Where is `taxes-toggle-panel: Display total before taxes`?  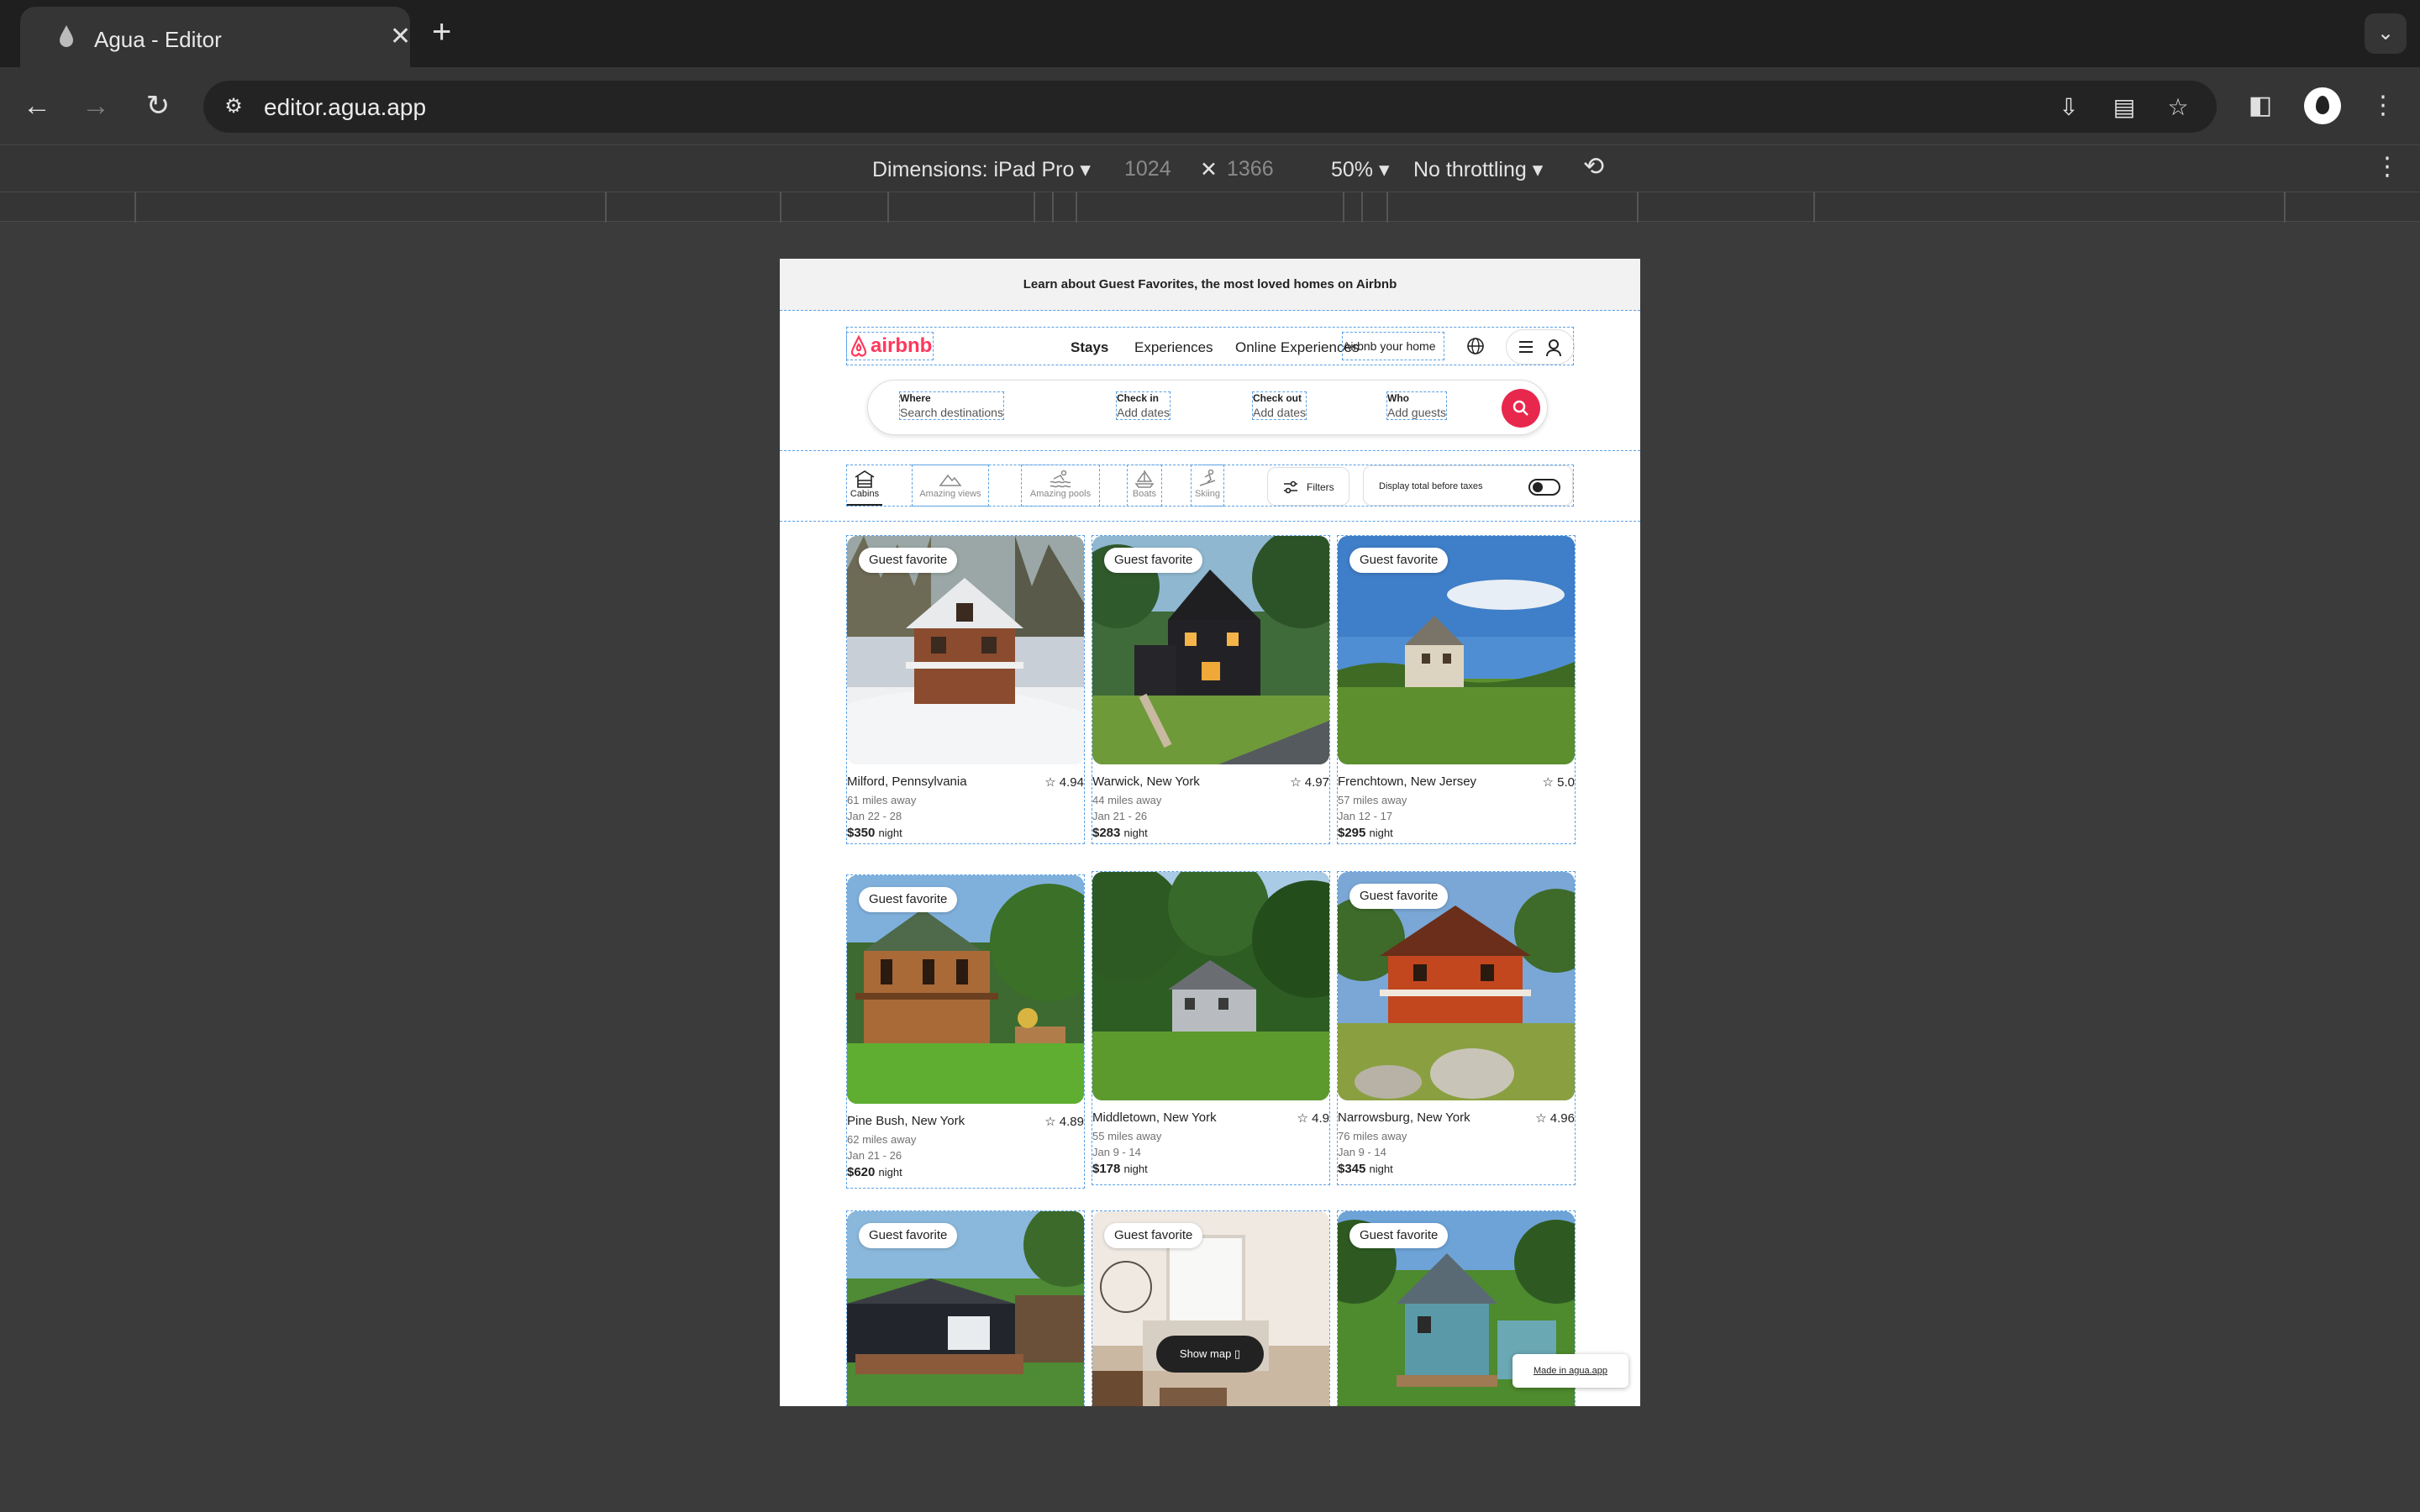
taxes-toggle-panel: Display total before taxes is located at coordinates (1468, 485).